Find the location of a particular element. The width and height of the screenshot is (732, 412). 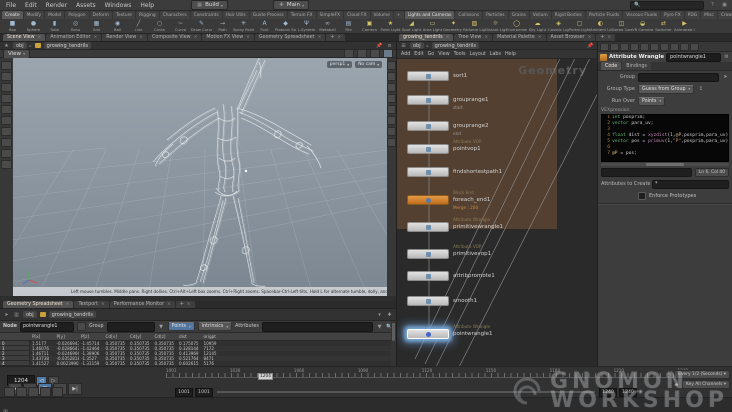

parameter-tab: Code is located at coordinates (611, 66).